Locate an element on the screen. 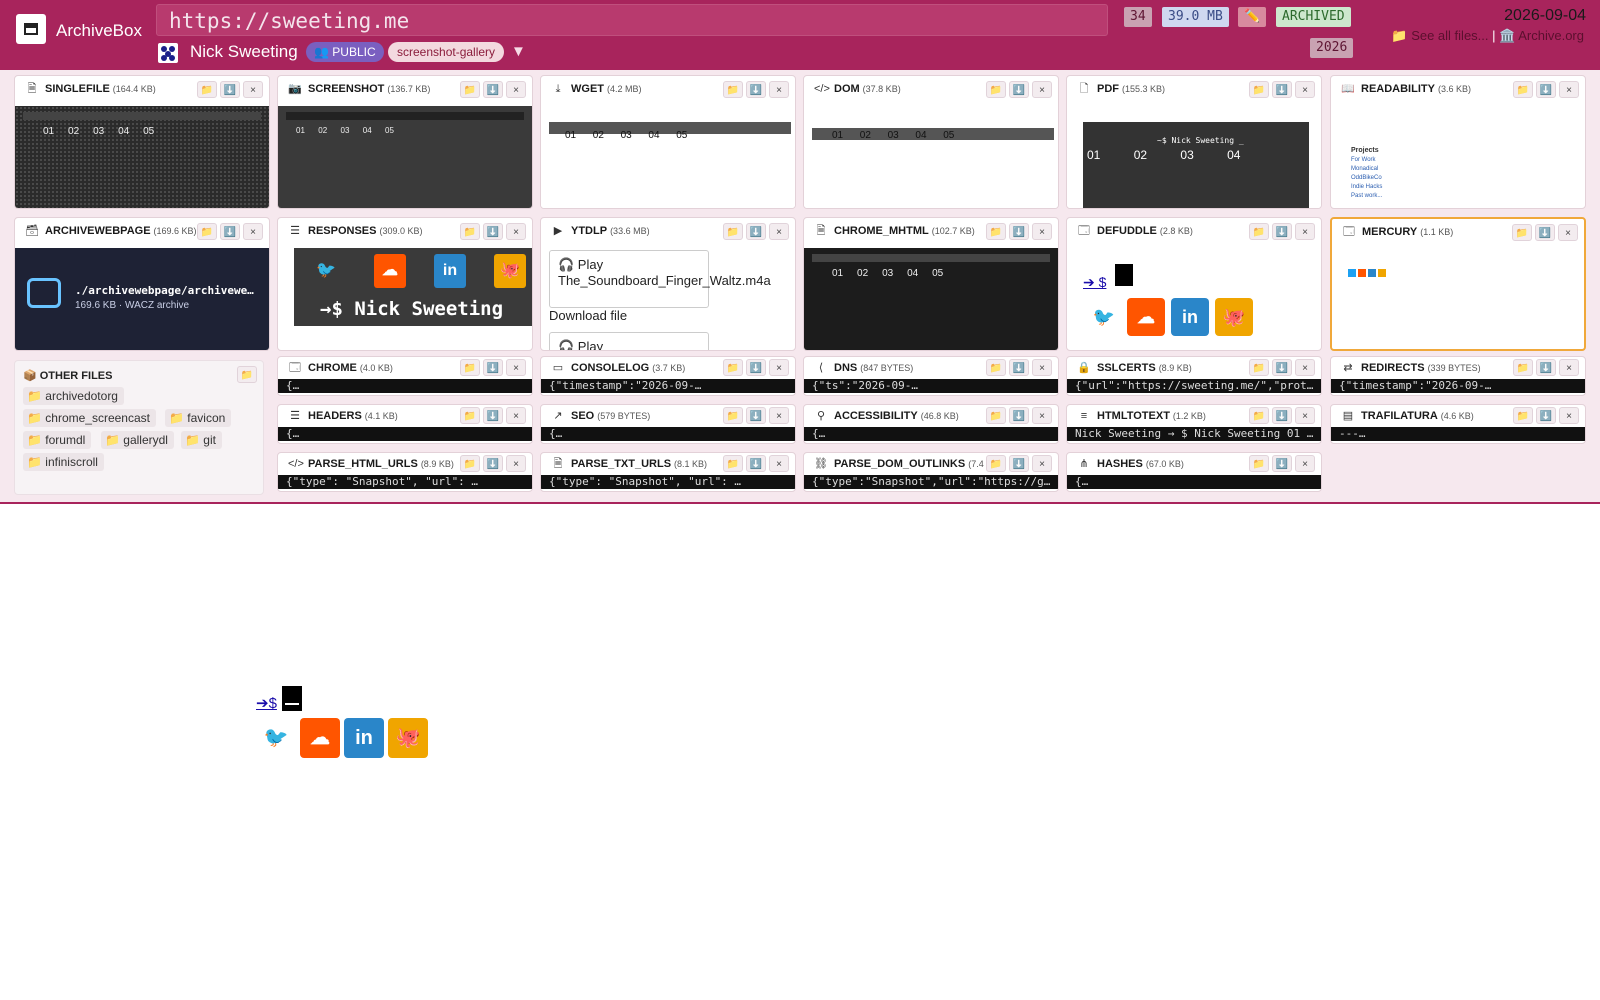  twitter-icon: 🐦 is located at coordinates (1104, 317).